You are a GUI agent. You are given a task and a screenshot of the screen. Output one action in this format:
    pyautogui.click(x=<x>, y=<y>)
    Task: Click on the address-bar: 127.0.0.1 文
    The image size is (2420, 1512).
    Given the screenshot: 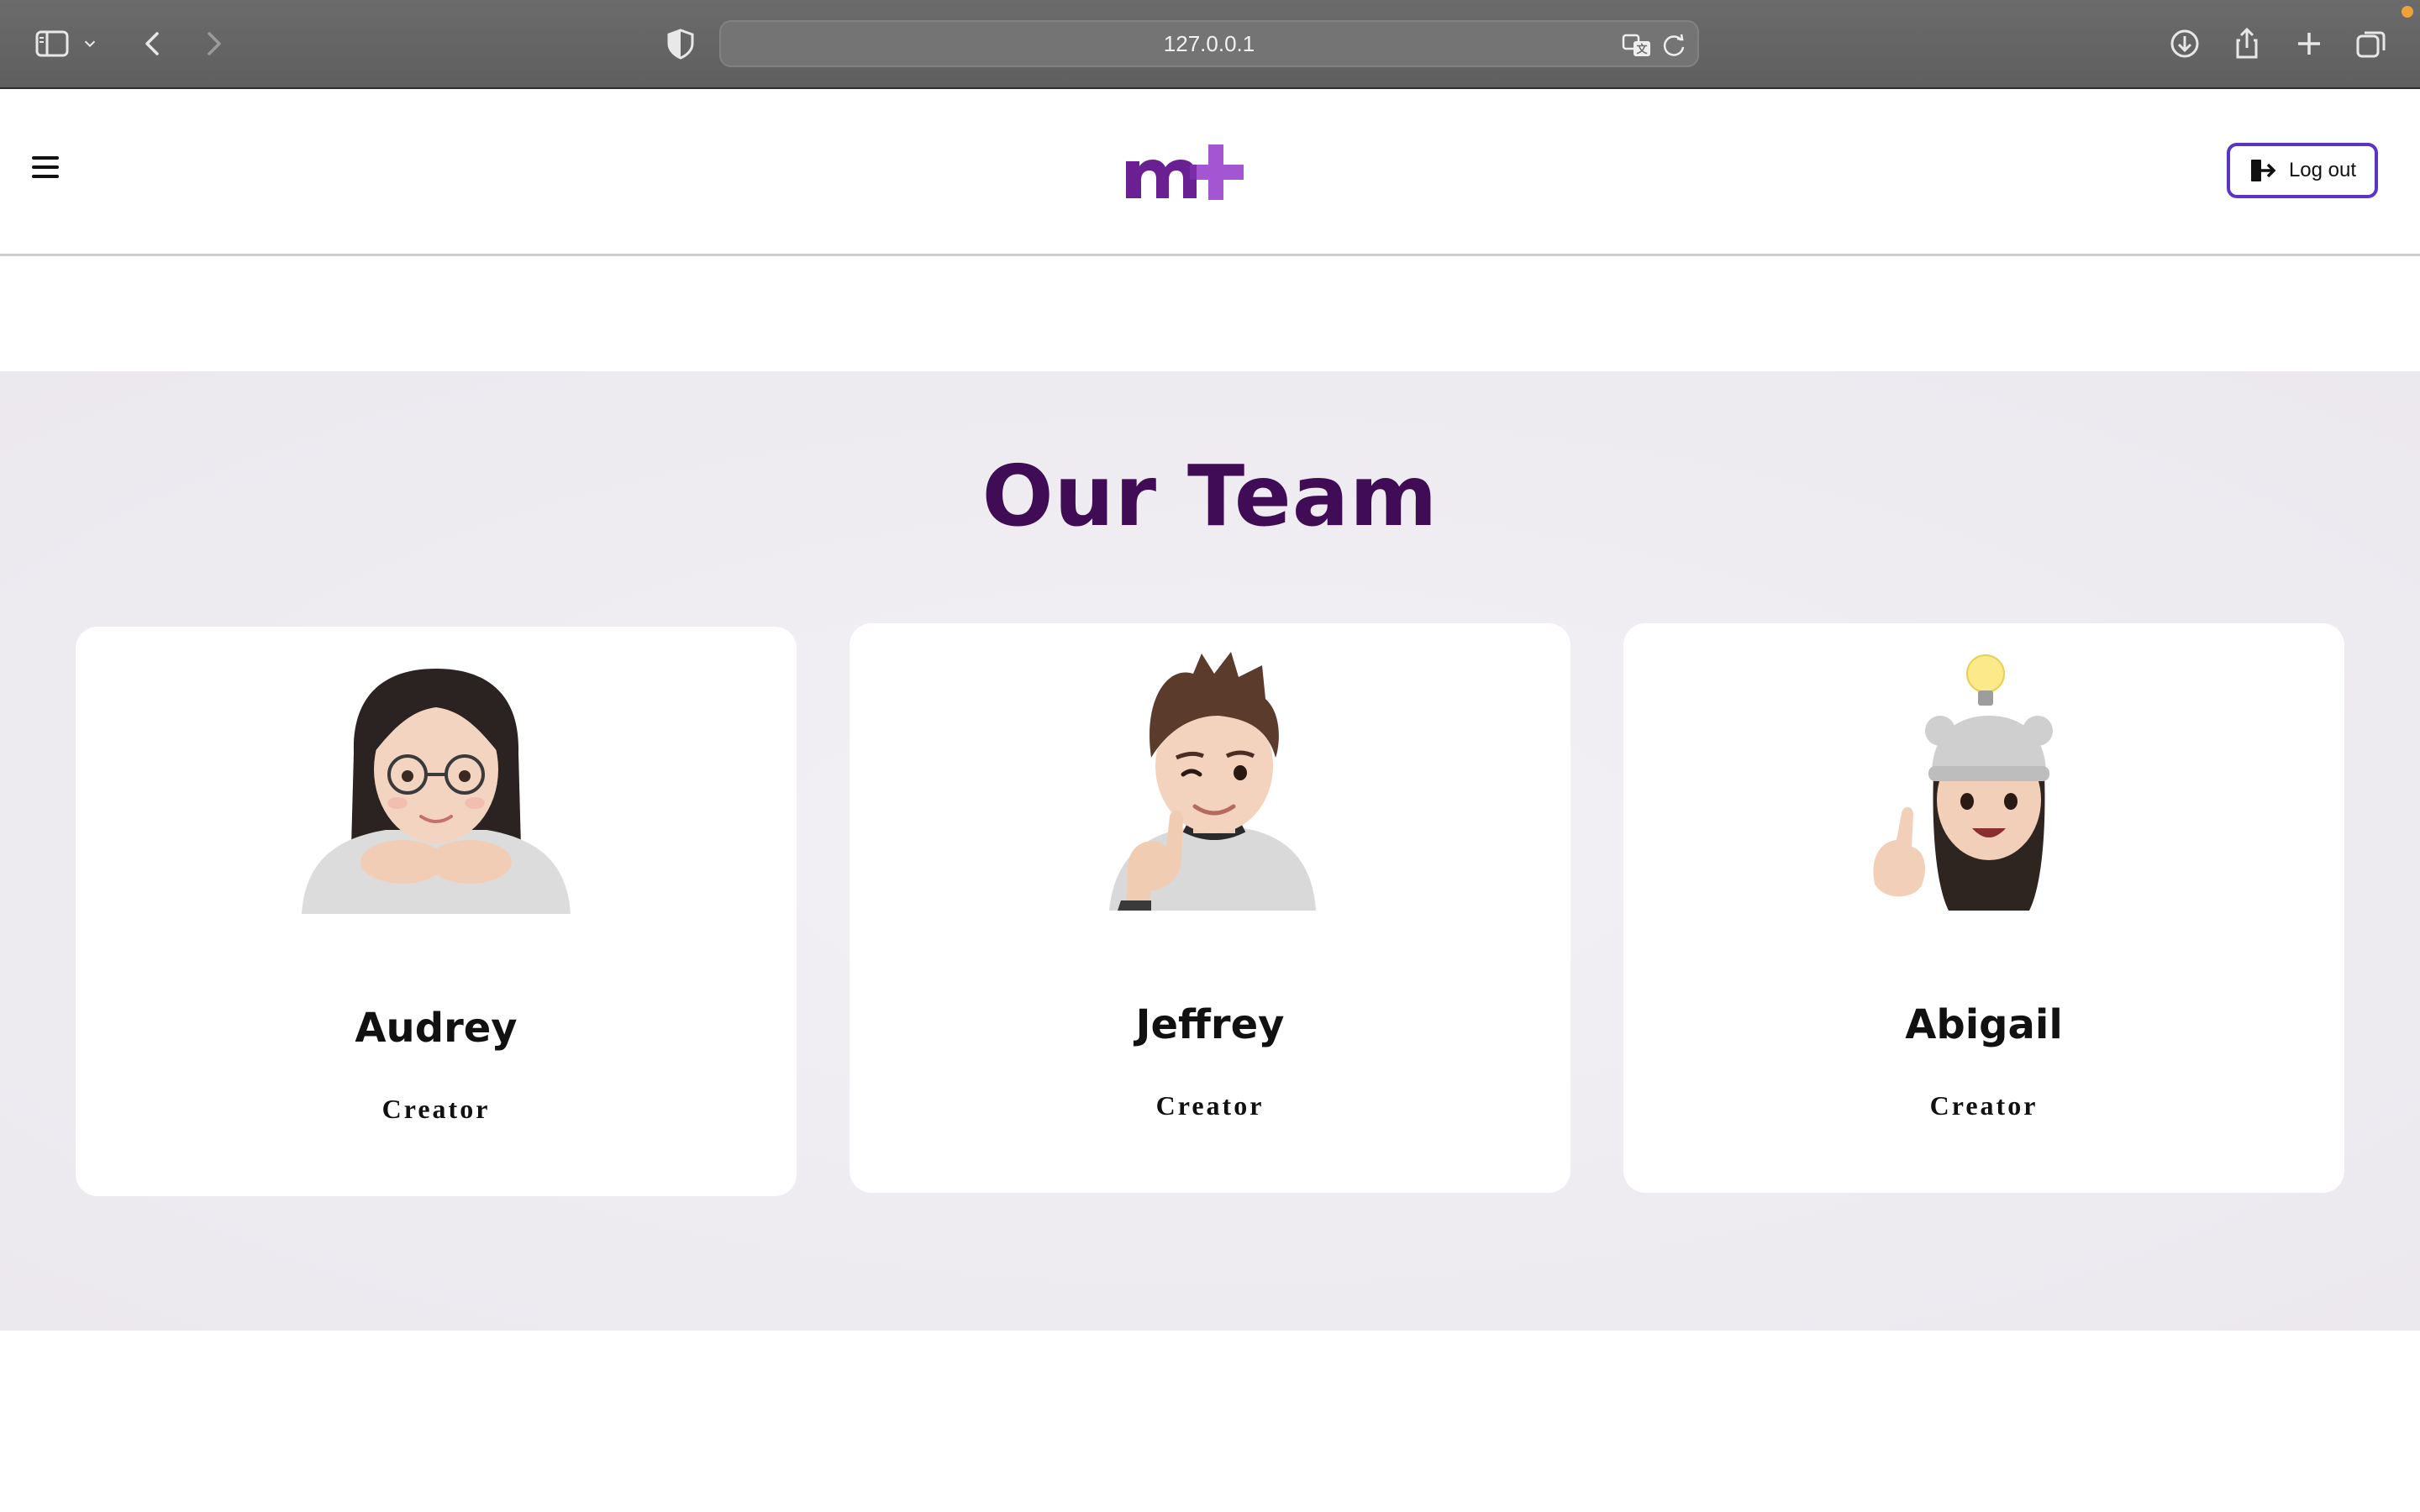 What is the action you would take?
    pyautogui.click(x=1209, y=43)
    